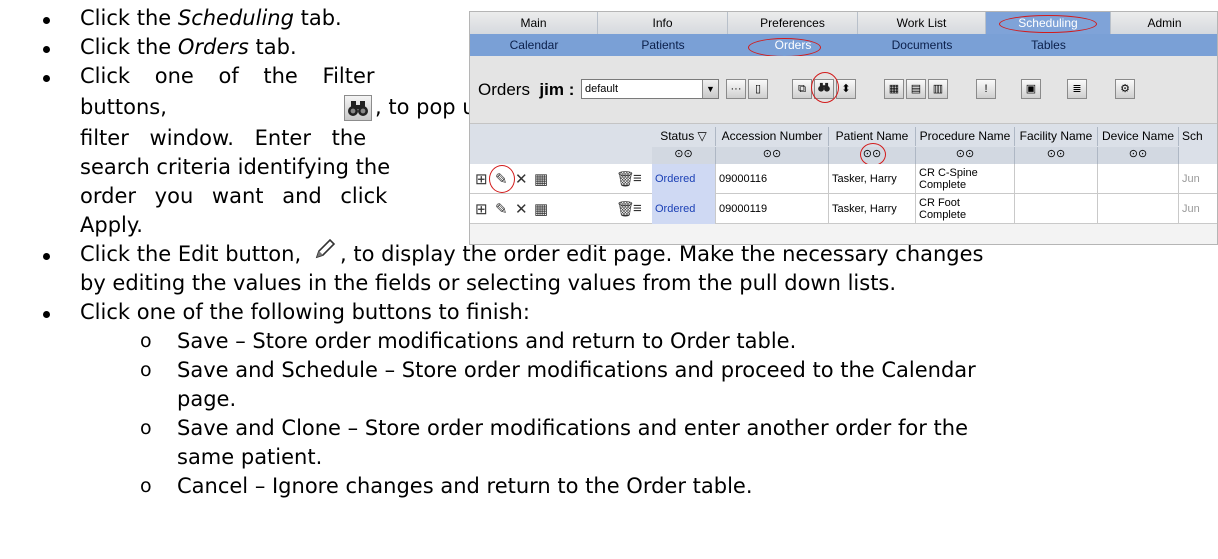 The height and width of the screenshot is (559, 1218). Describe the element at coordinates (894, 89) in the screenshot. I see `columns-icon: ▦` at that location.